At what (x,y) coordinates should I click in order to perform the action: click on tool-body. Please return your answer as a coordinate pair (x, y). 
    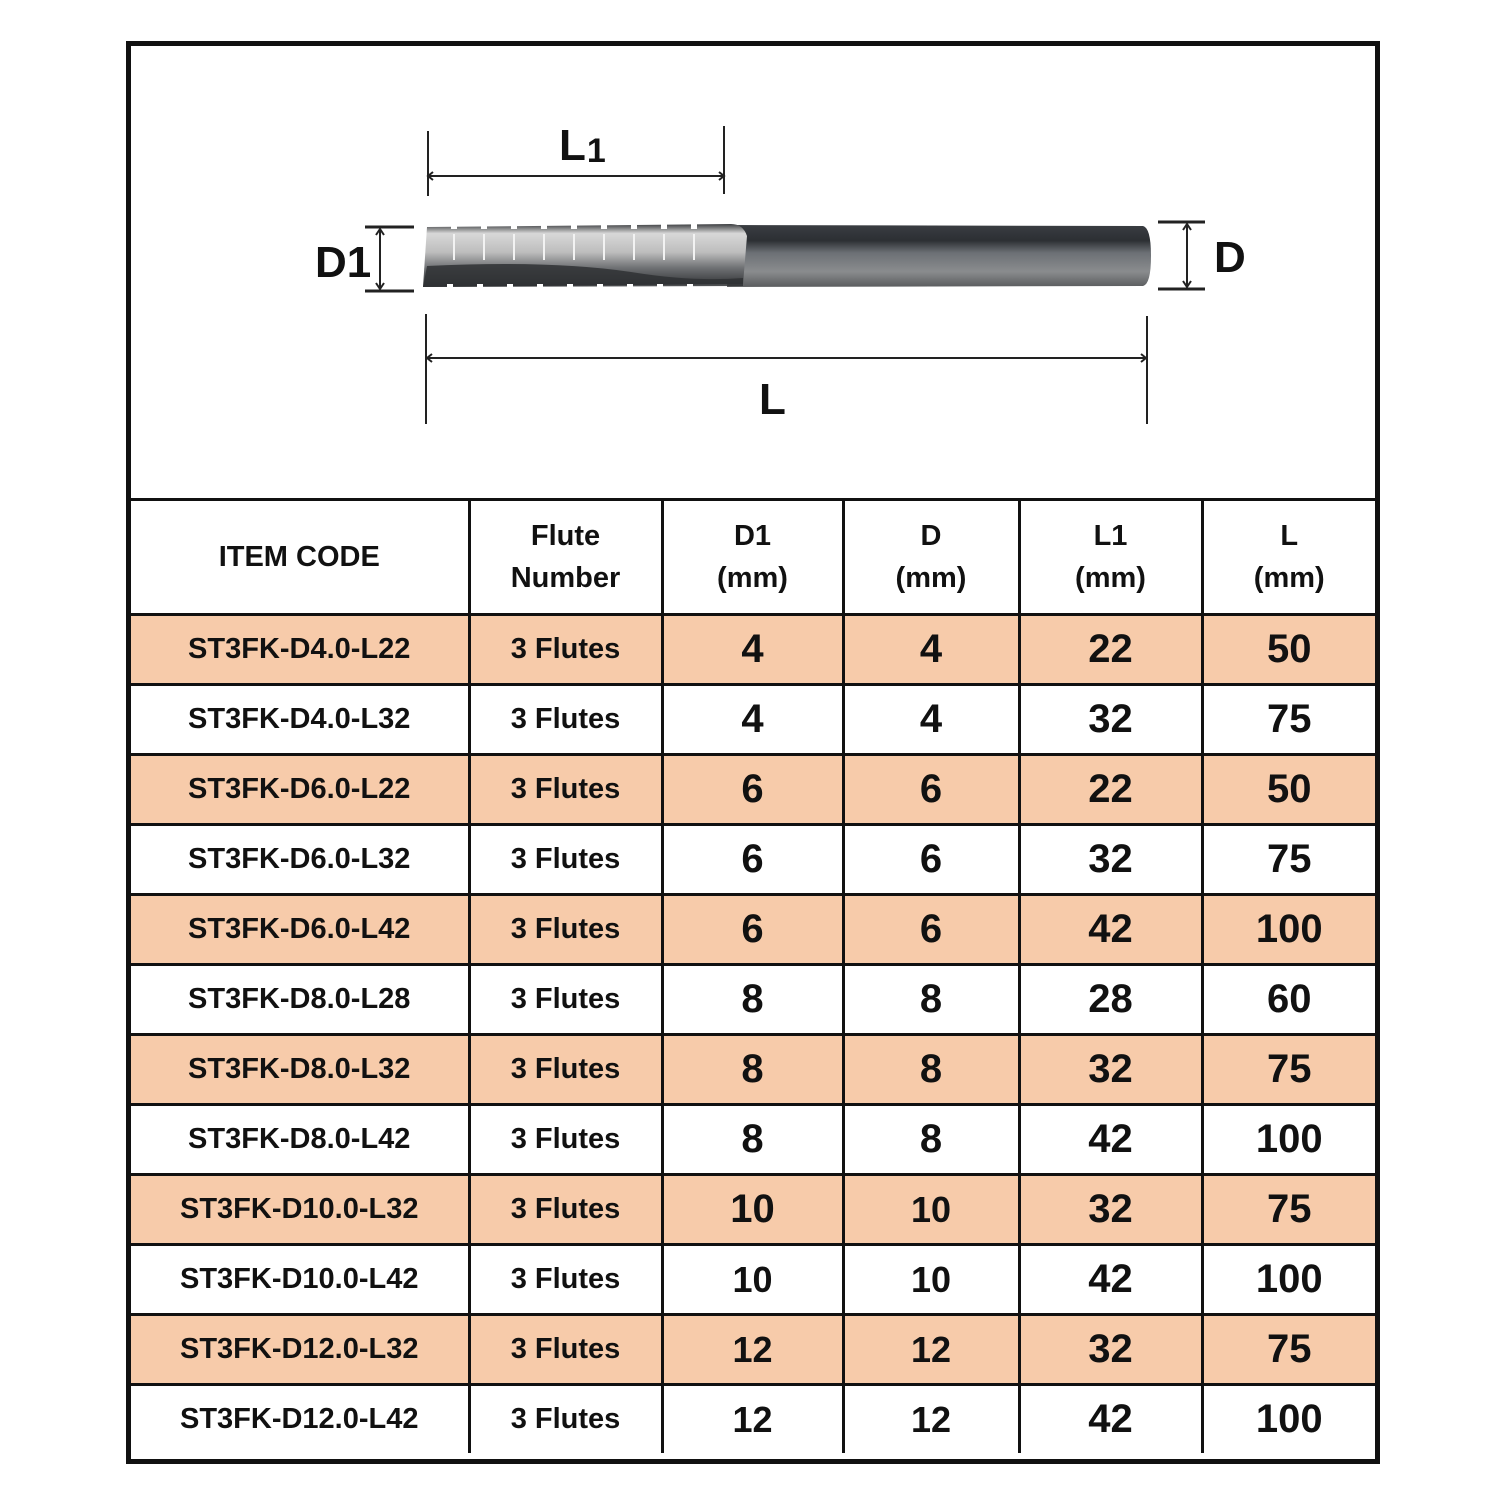
    Looking at the image, I should click on (787, 256).